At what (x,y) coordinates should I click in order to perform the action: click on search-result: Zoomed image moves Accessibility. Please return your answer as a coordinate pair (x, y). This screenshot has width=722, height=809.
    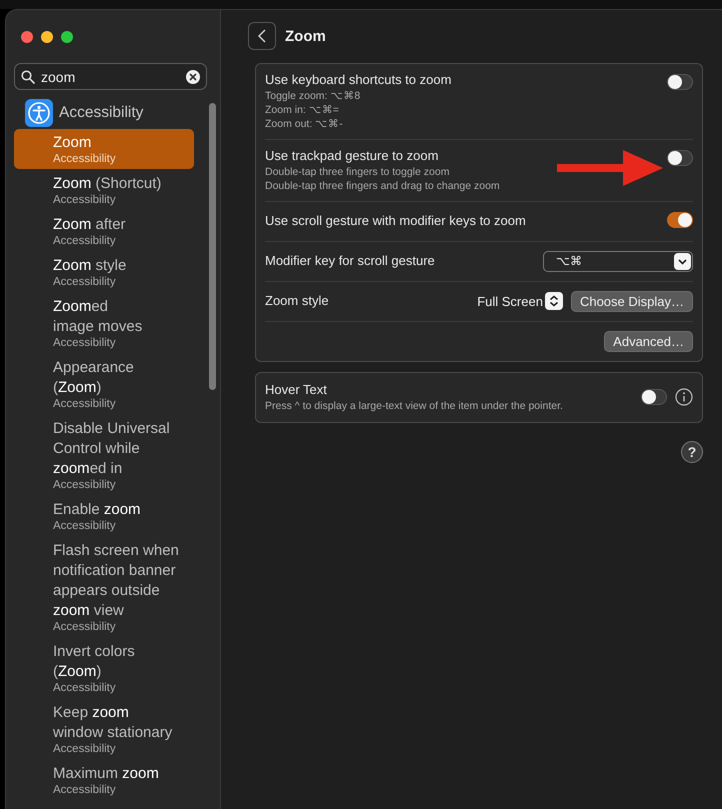
    Looking at the image, I should click on (104, 323).